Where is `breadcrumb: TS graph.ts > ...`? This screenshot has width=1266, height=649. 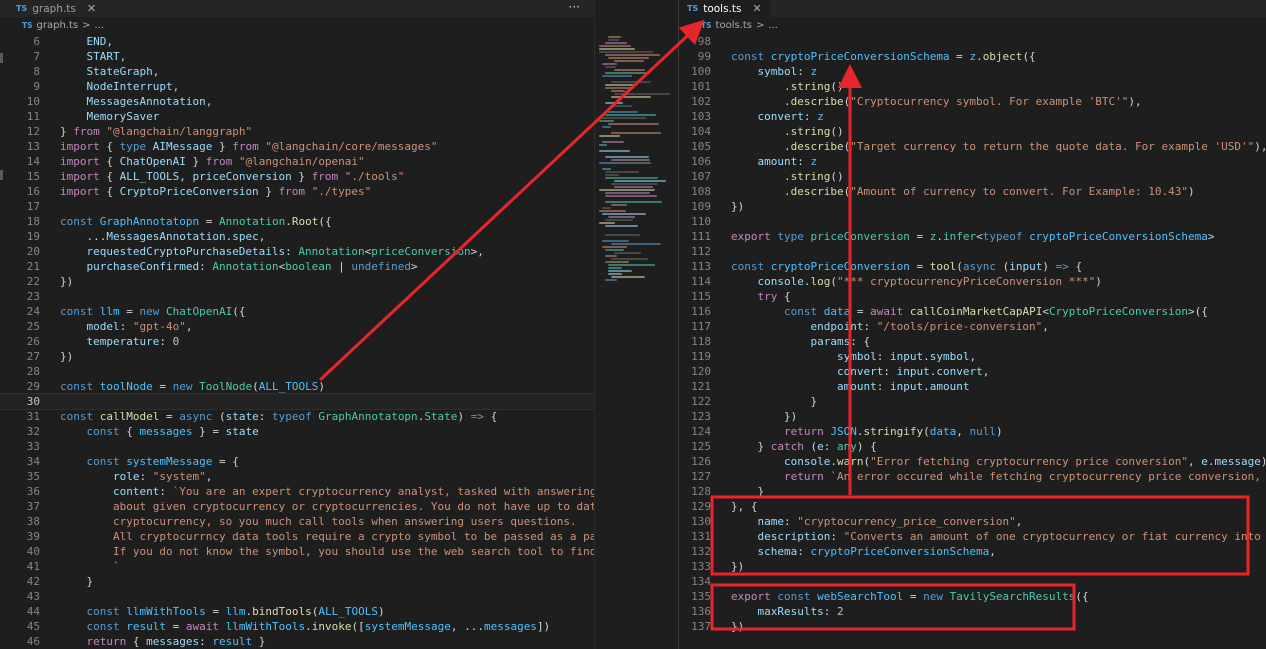 breadcrumb: TS graph.ts > ... is located at coordinates (297, 25).